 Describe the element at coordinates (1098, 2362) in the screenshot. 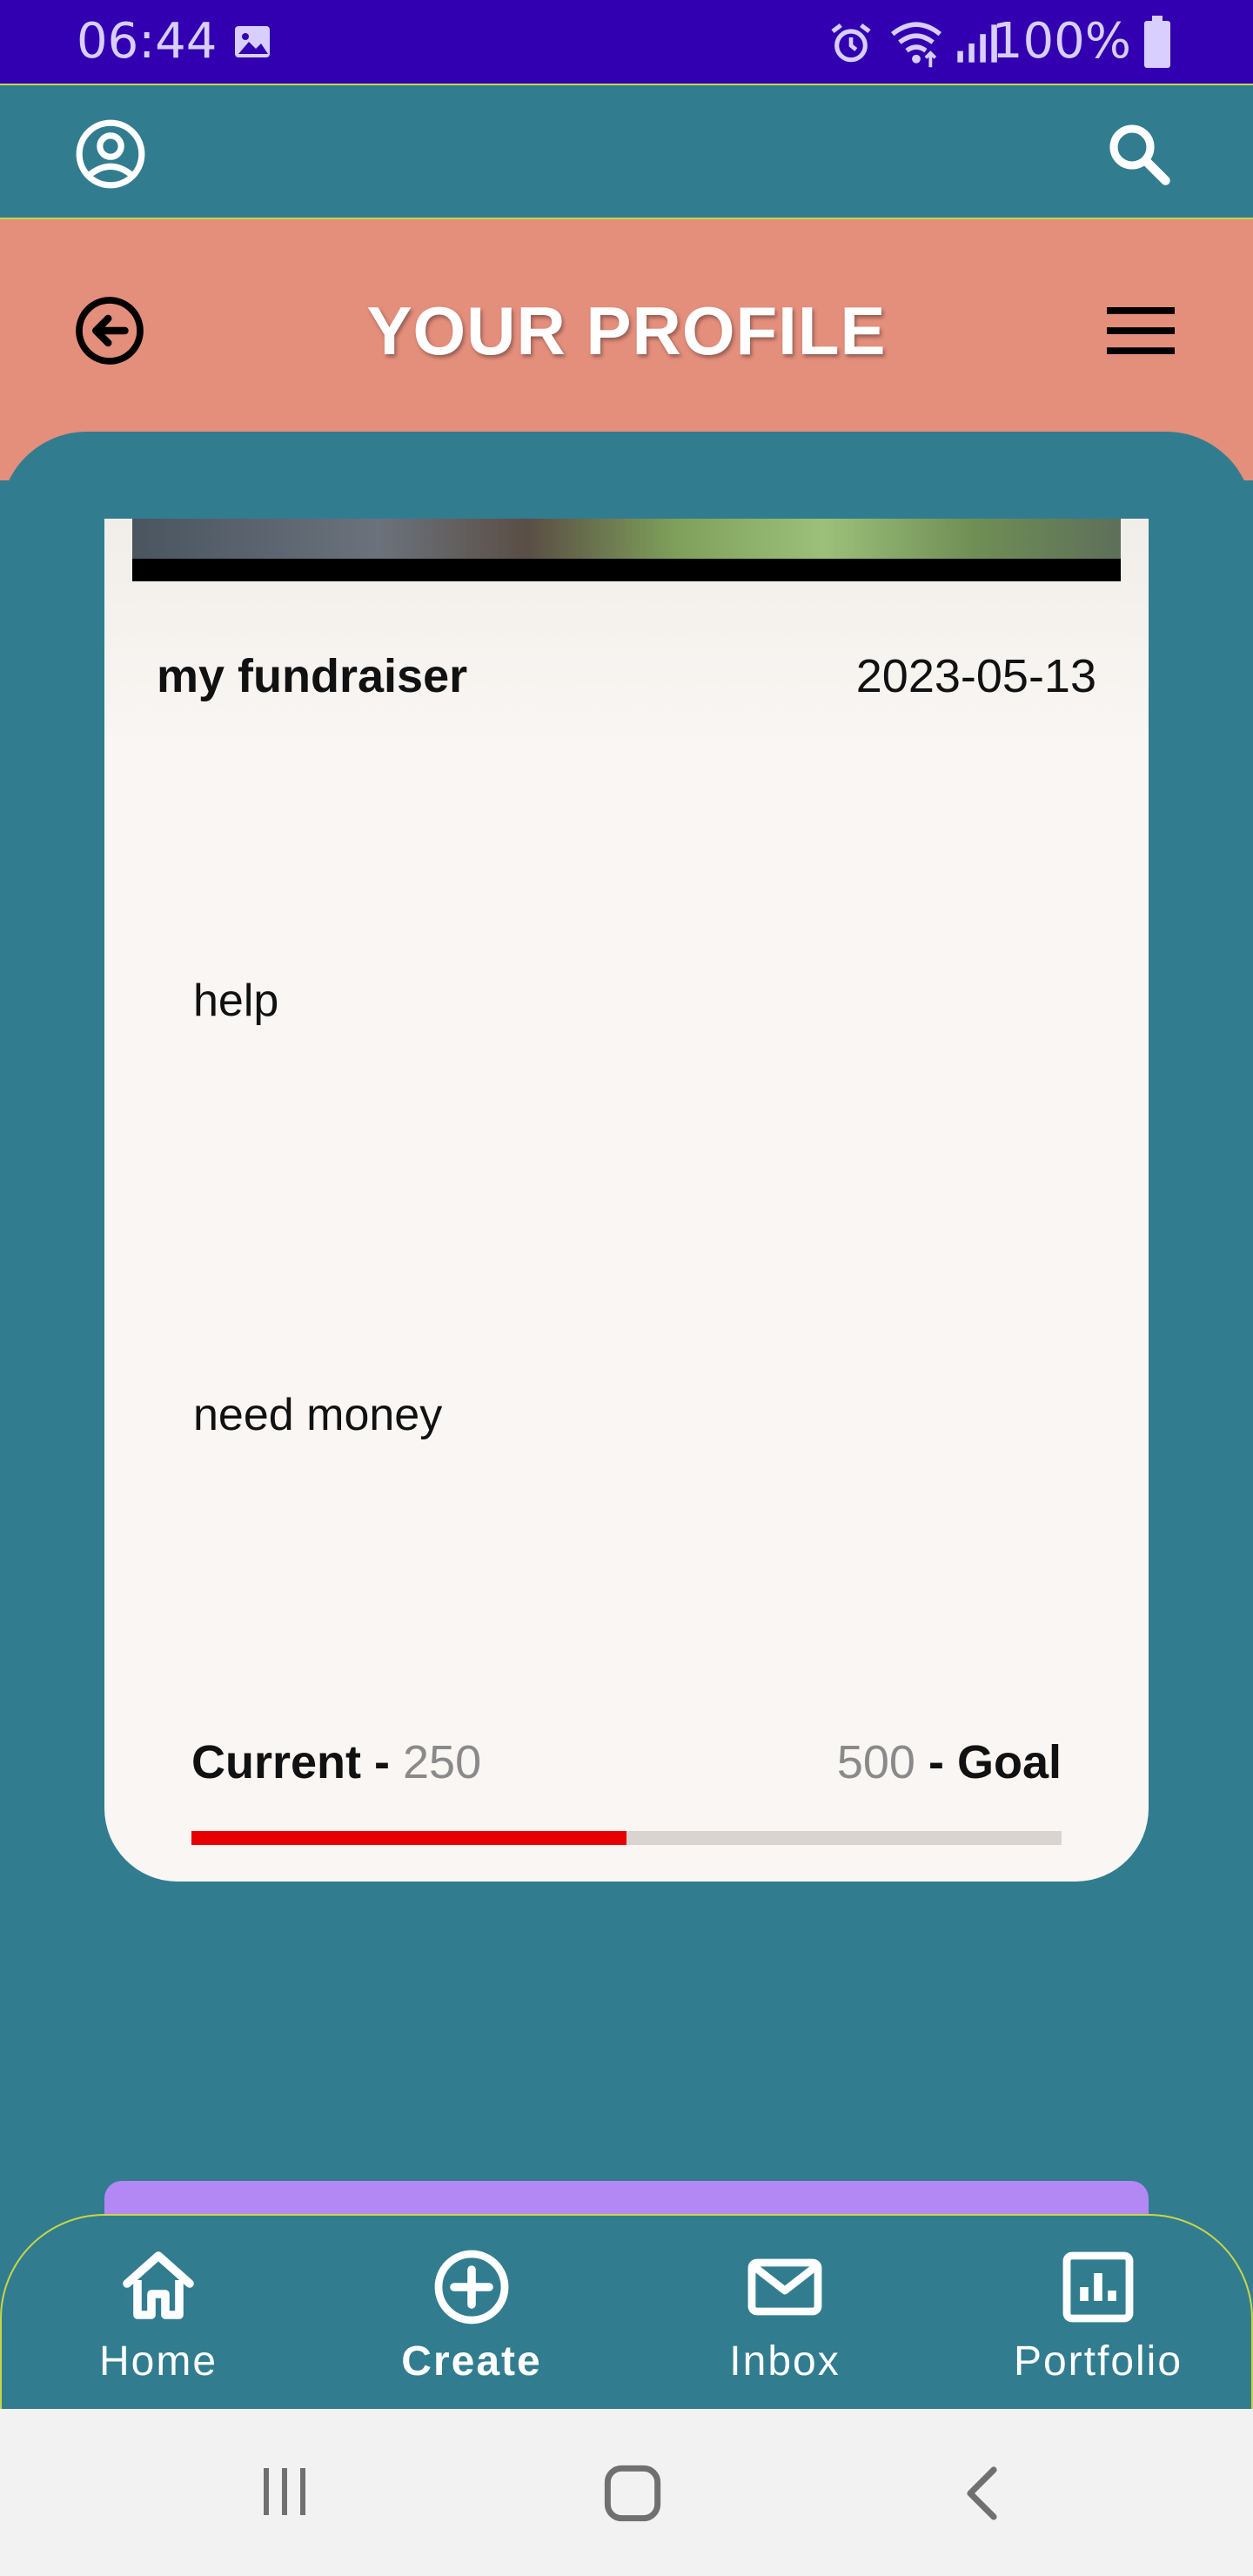

I see `nav-portfolio-label: Portfolio` at that location.